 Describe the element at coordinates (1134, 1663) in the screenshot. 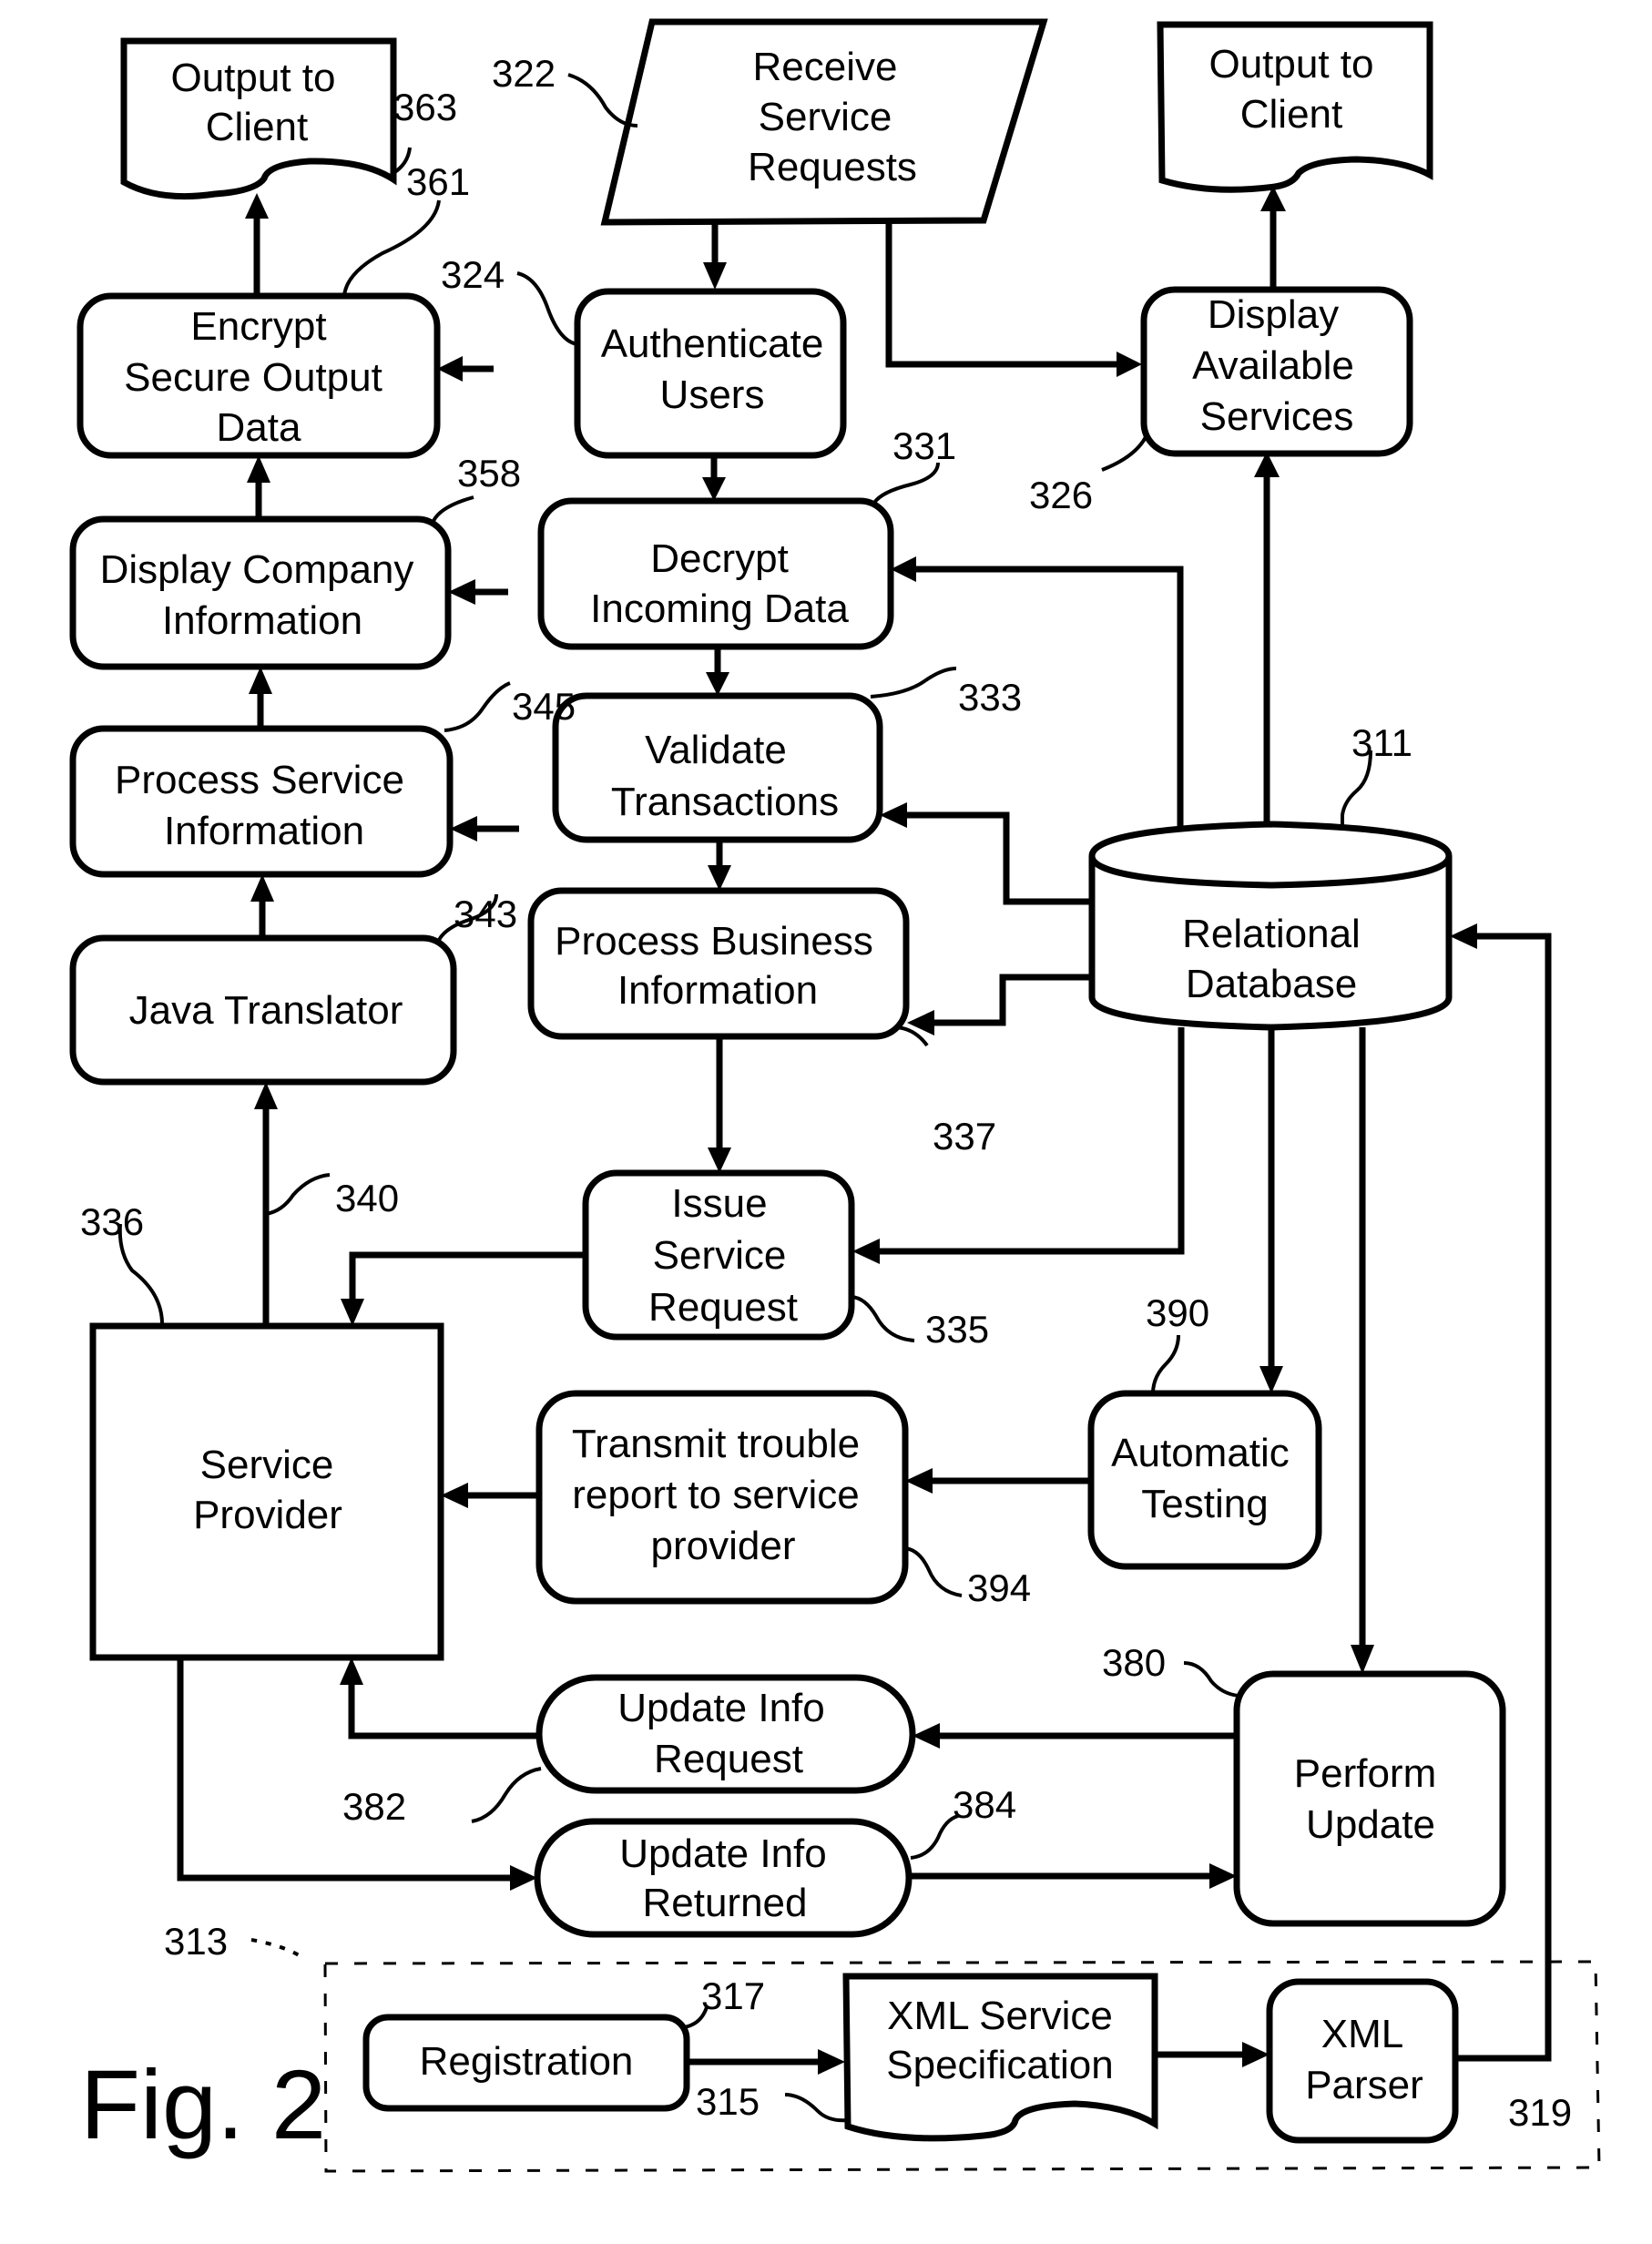

I see `ref-380: 380` at that location.